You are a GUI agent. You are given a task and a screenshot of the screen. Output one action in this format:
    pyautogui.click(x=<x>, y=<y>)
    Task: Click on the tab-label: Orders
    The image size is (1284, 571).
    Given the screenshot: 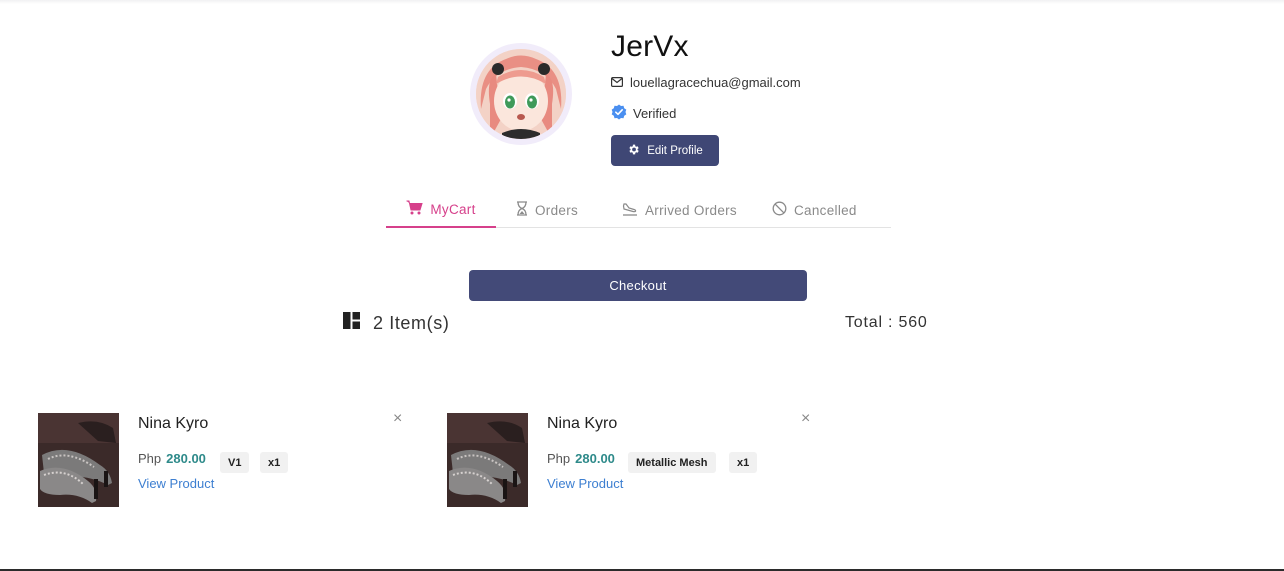 What is the action you would take?
    pyautogui.click(x=557, y=210)
    